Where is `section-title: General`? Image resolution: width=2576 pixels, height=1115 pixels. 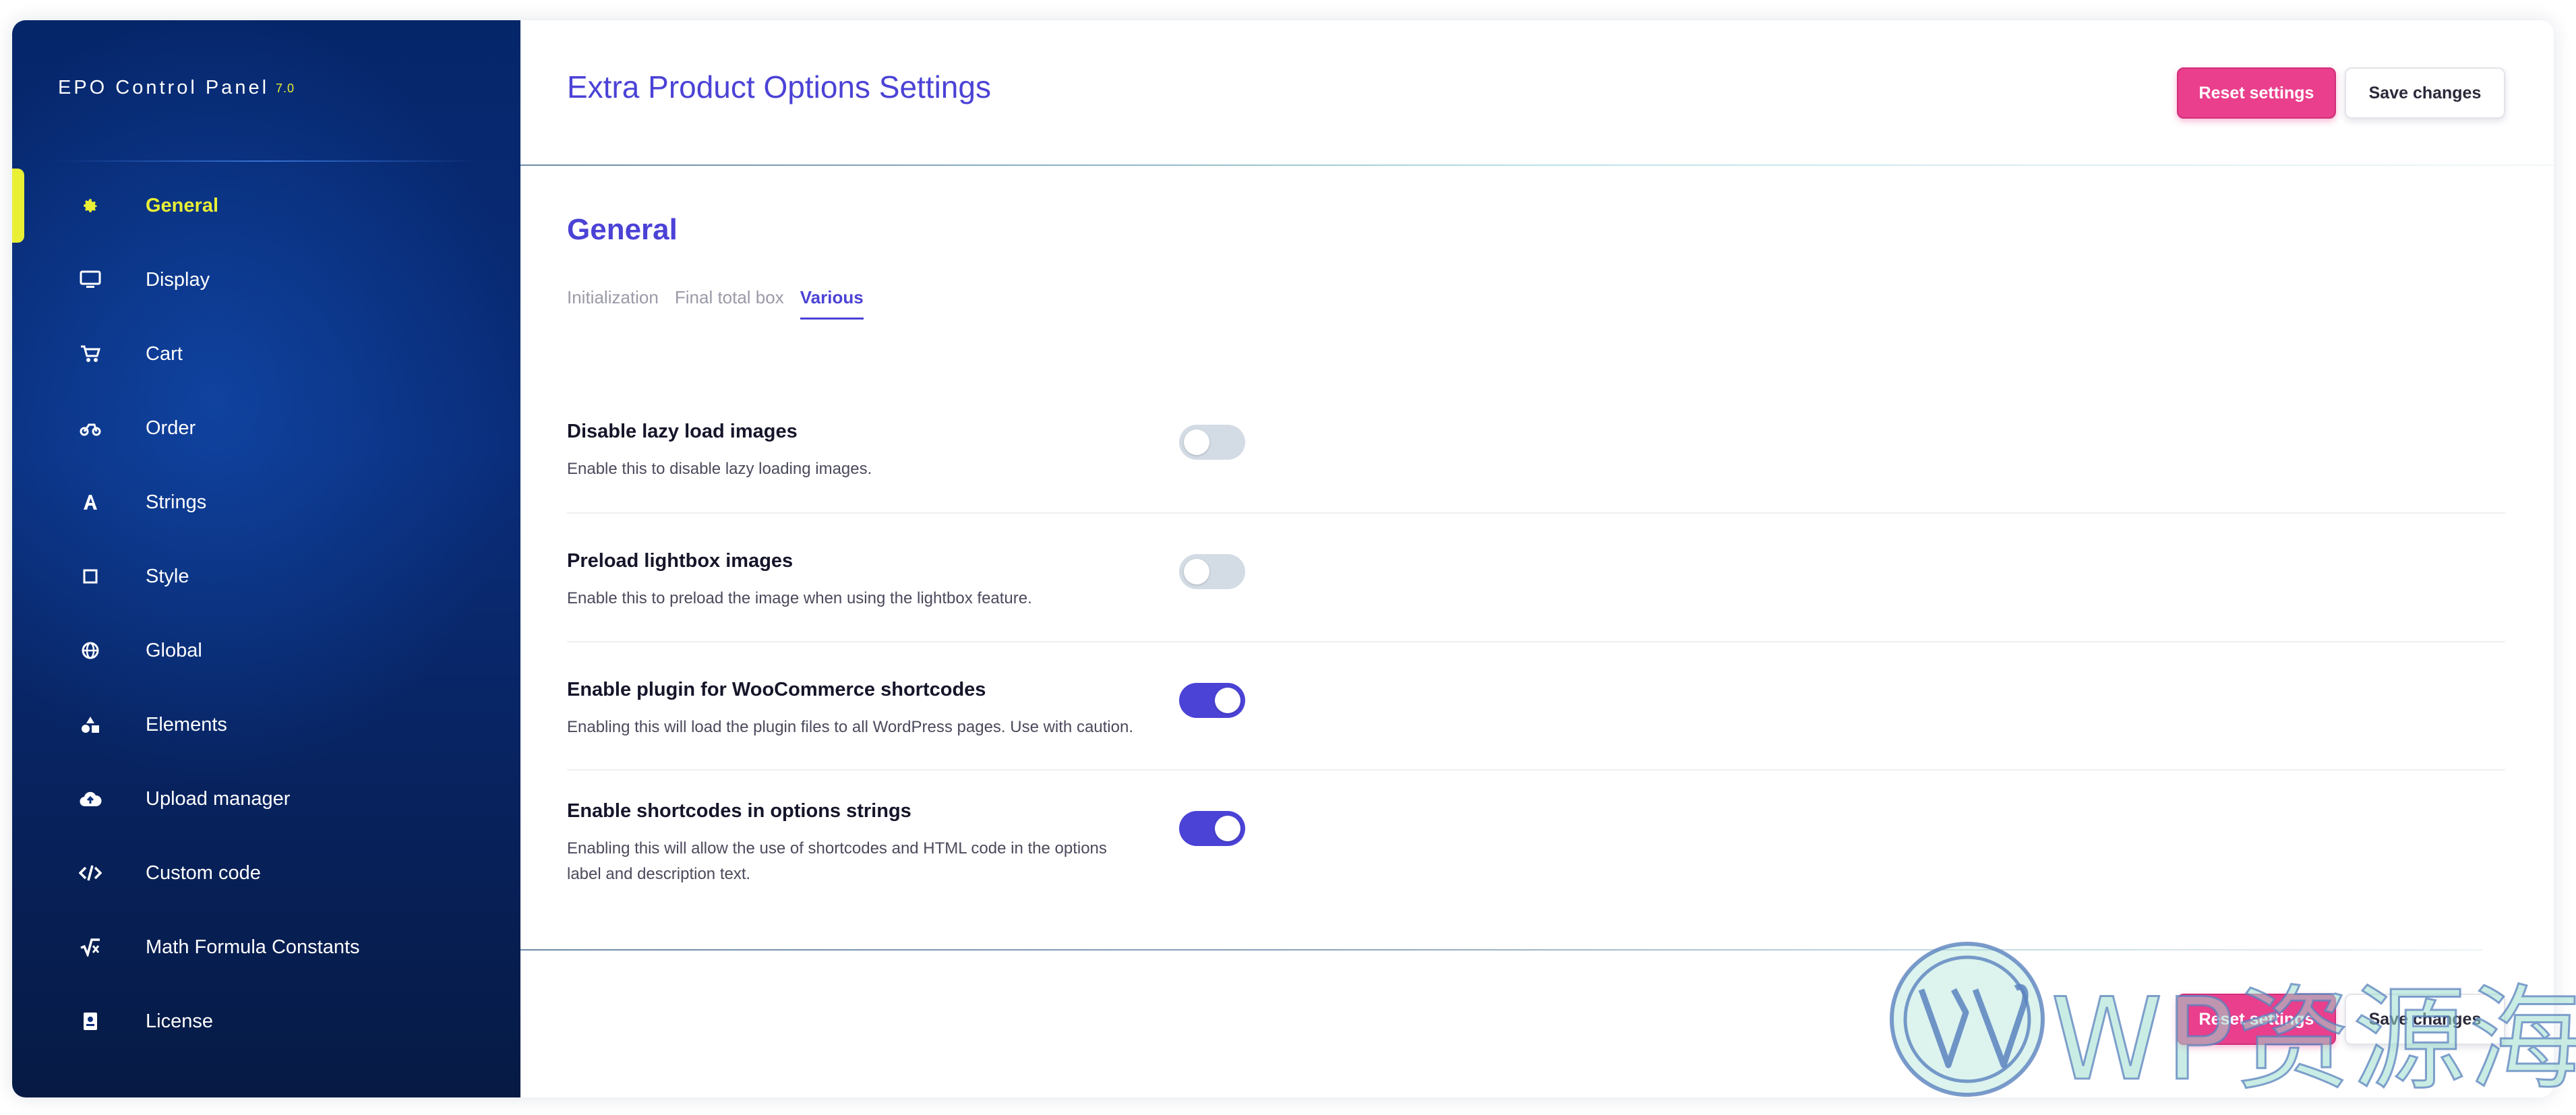 section-title: General is located at coordinates (622, 229).